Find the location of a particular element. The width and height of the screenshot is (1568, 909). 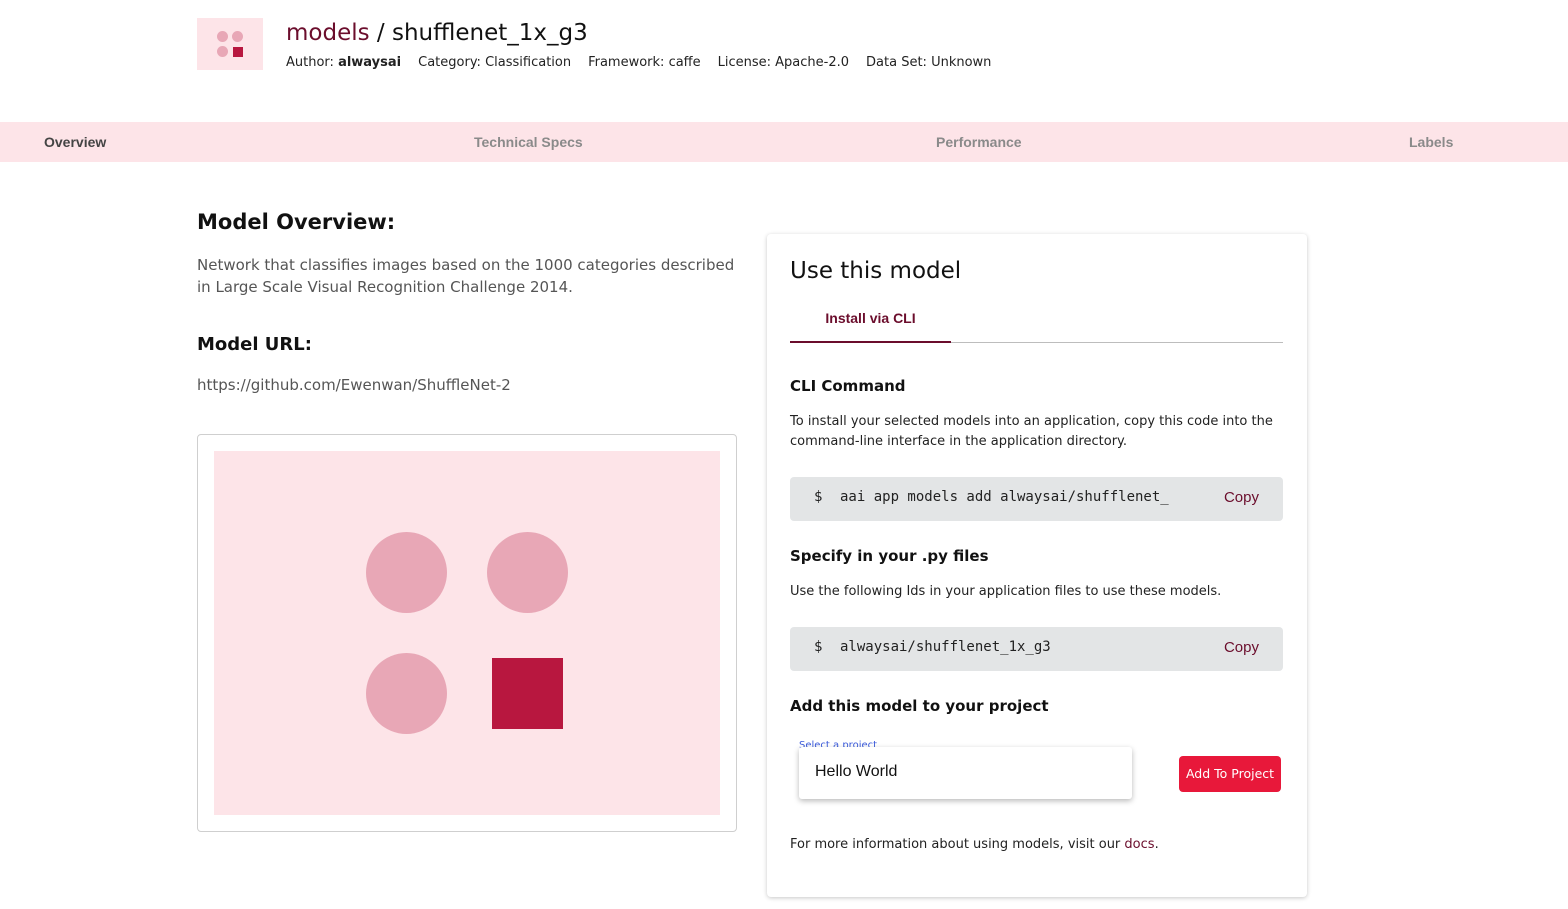

meta-license: License: Apache-2.0 is located at coordinates (783, 62).